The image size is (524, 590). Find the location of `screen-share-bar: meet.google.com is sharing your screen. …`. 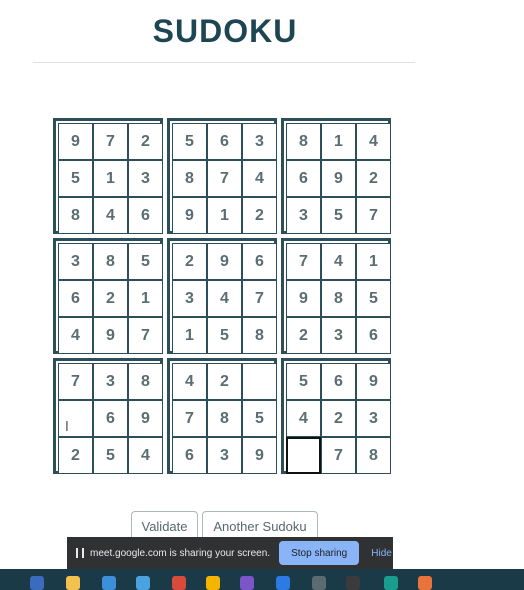

screen-share-bar: meet.google.com is sharing your screen. … is located at coordinates (230, 553).